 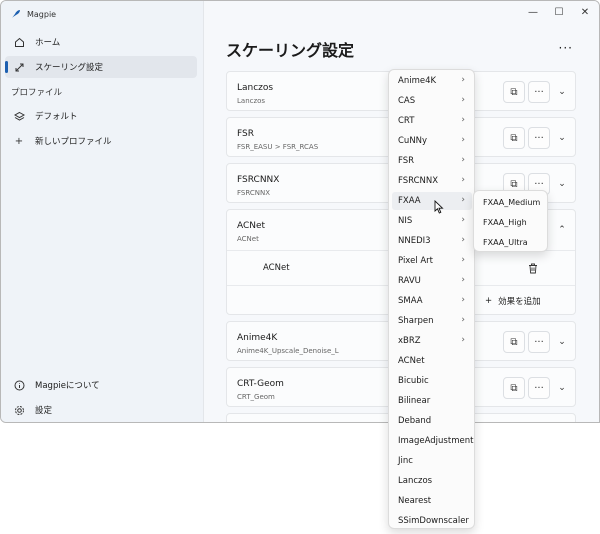 What do you see at coordinates (559, 12) in the screenshot?
I see `maximize-icon: ☐` at bounding box center [559, 12].